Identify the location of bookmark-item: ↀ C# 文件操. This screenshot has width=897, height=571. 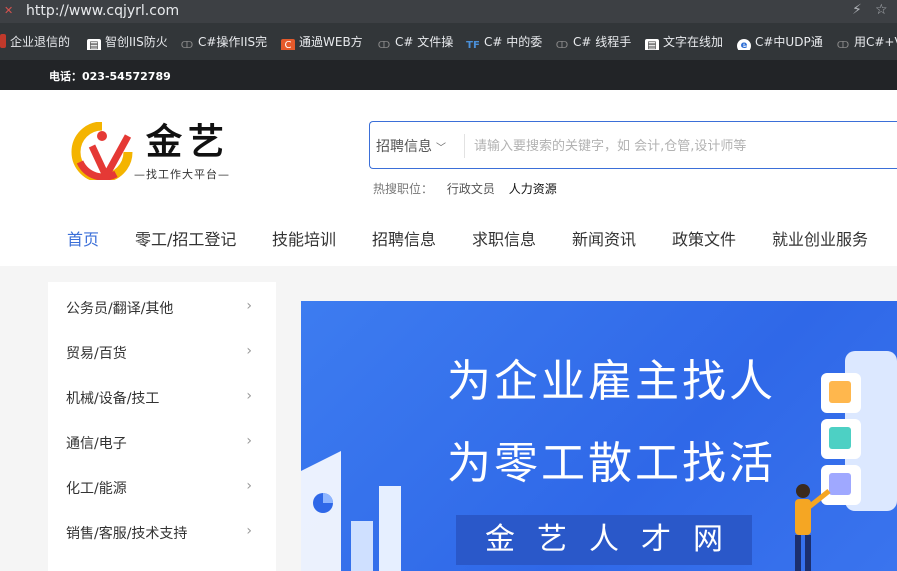
(415, 42).